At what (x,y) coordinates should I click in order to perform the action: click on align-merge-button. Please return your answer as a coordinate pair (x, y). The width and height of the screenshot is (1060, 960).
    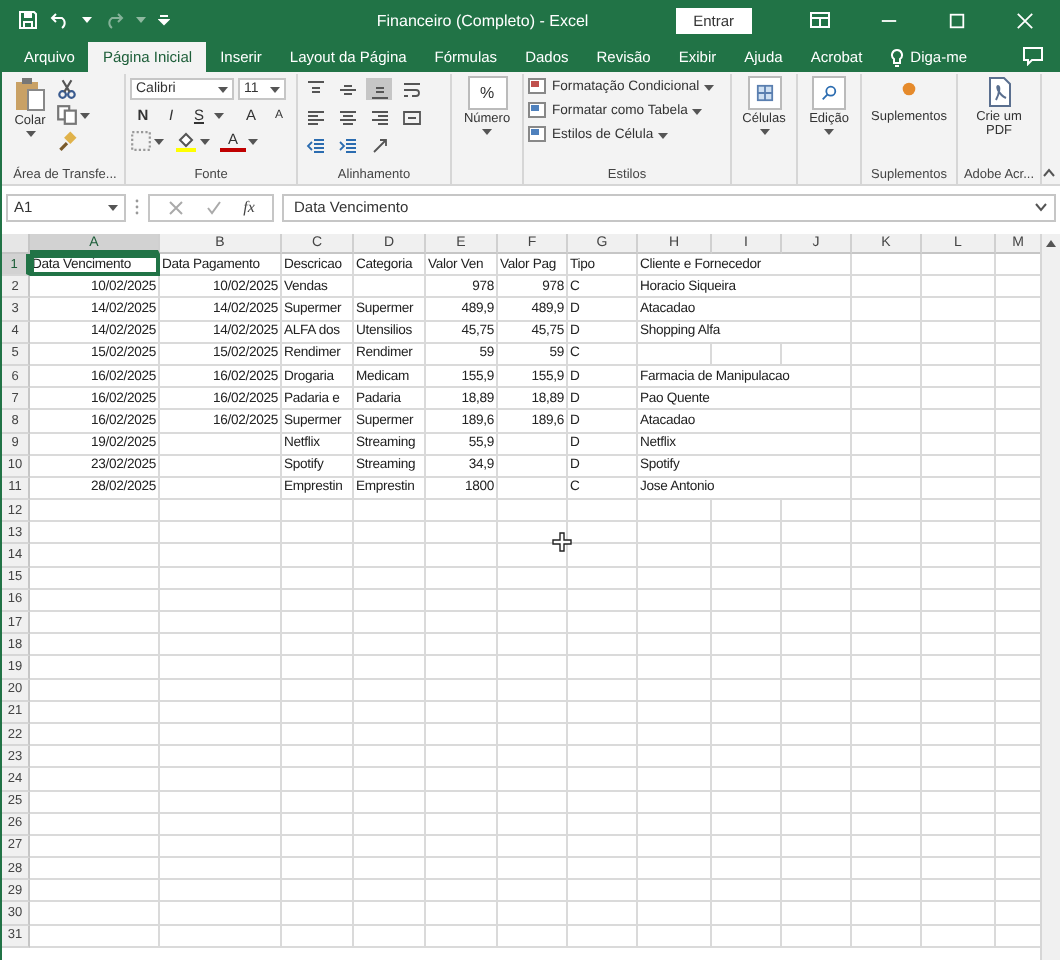
    Looking at the image, I should click on (411, 117).